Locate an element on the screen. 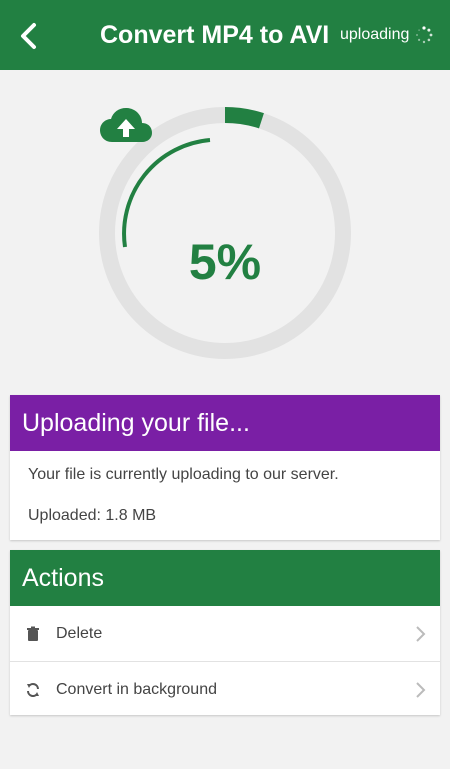  uploaded-size: Uploaded: 1.8 MB is located at coordinates (92, 515).